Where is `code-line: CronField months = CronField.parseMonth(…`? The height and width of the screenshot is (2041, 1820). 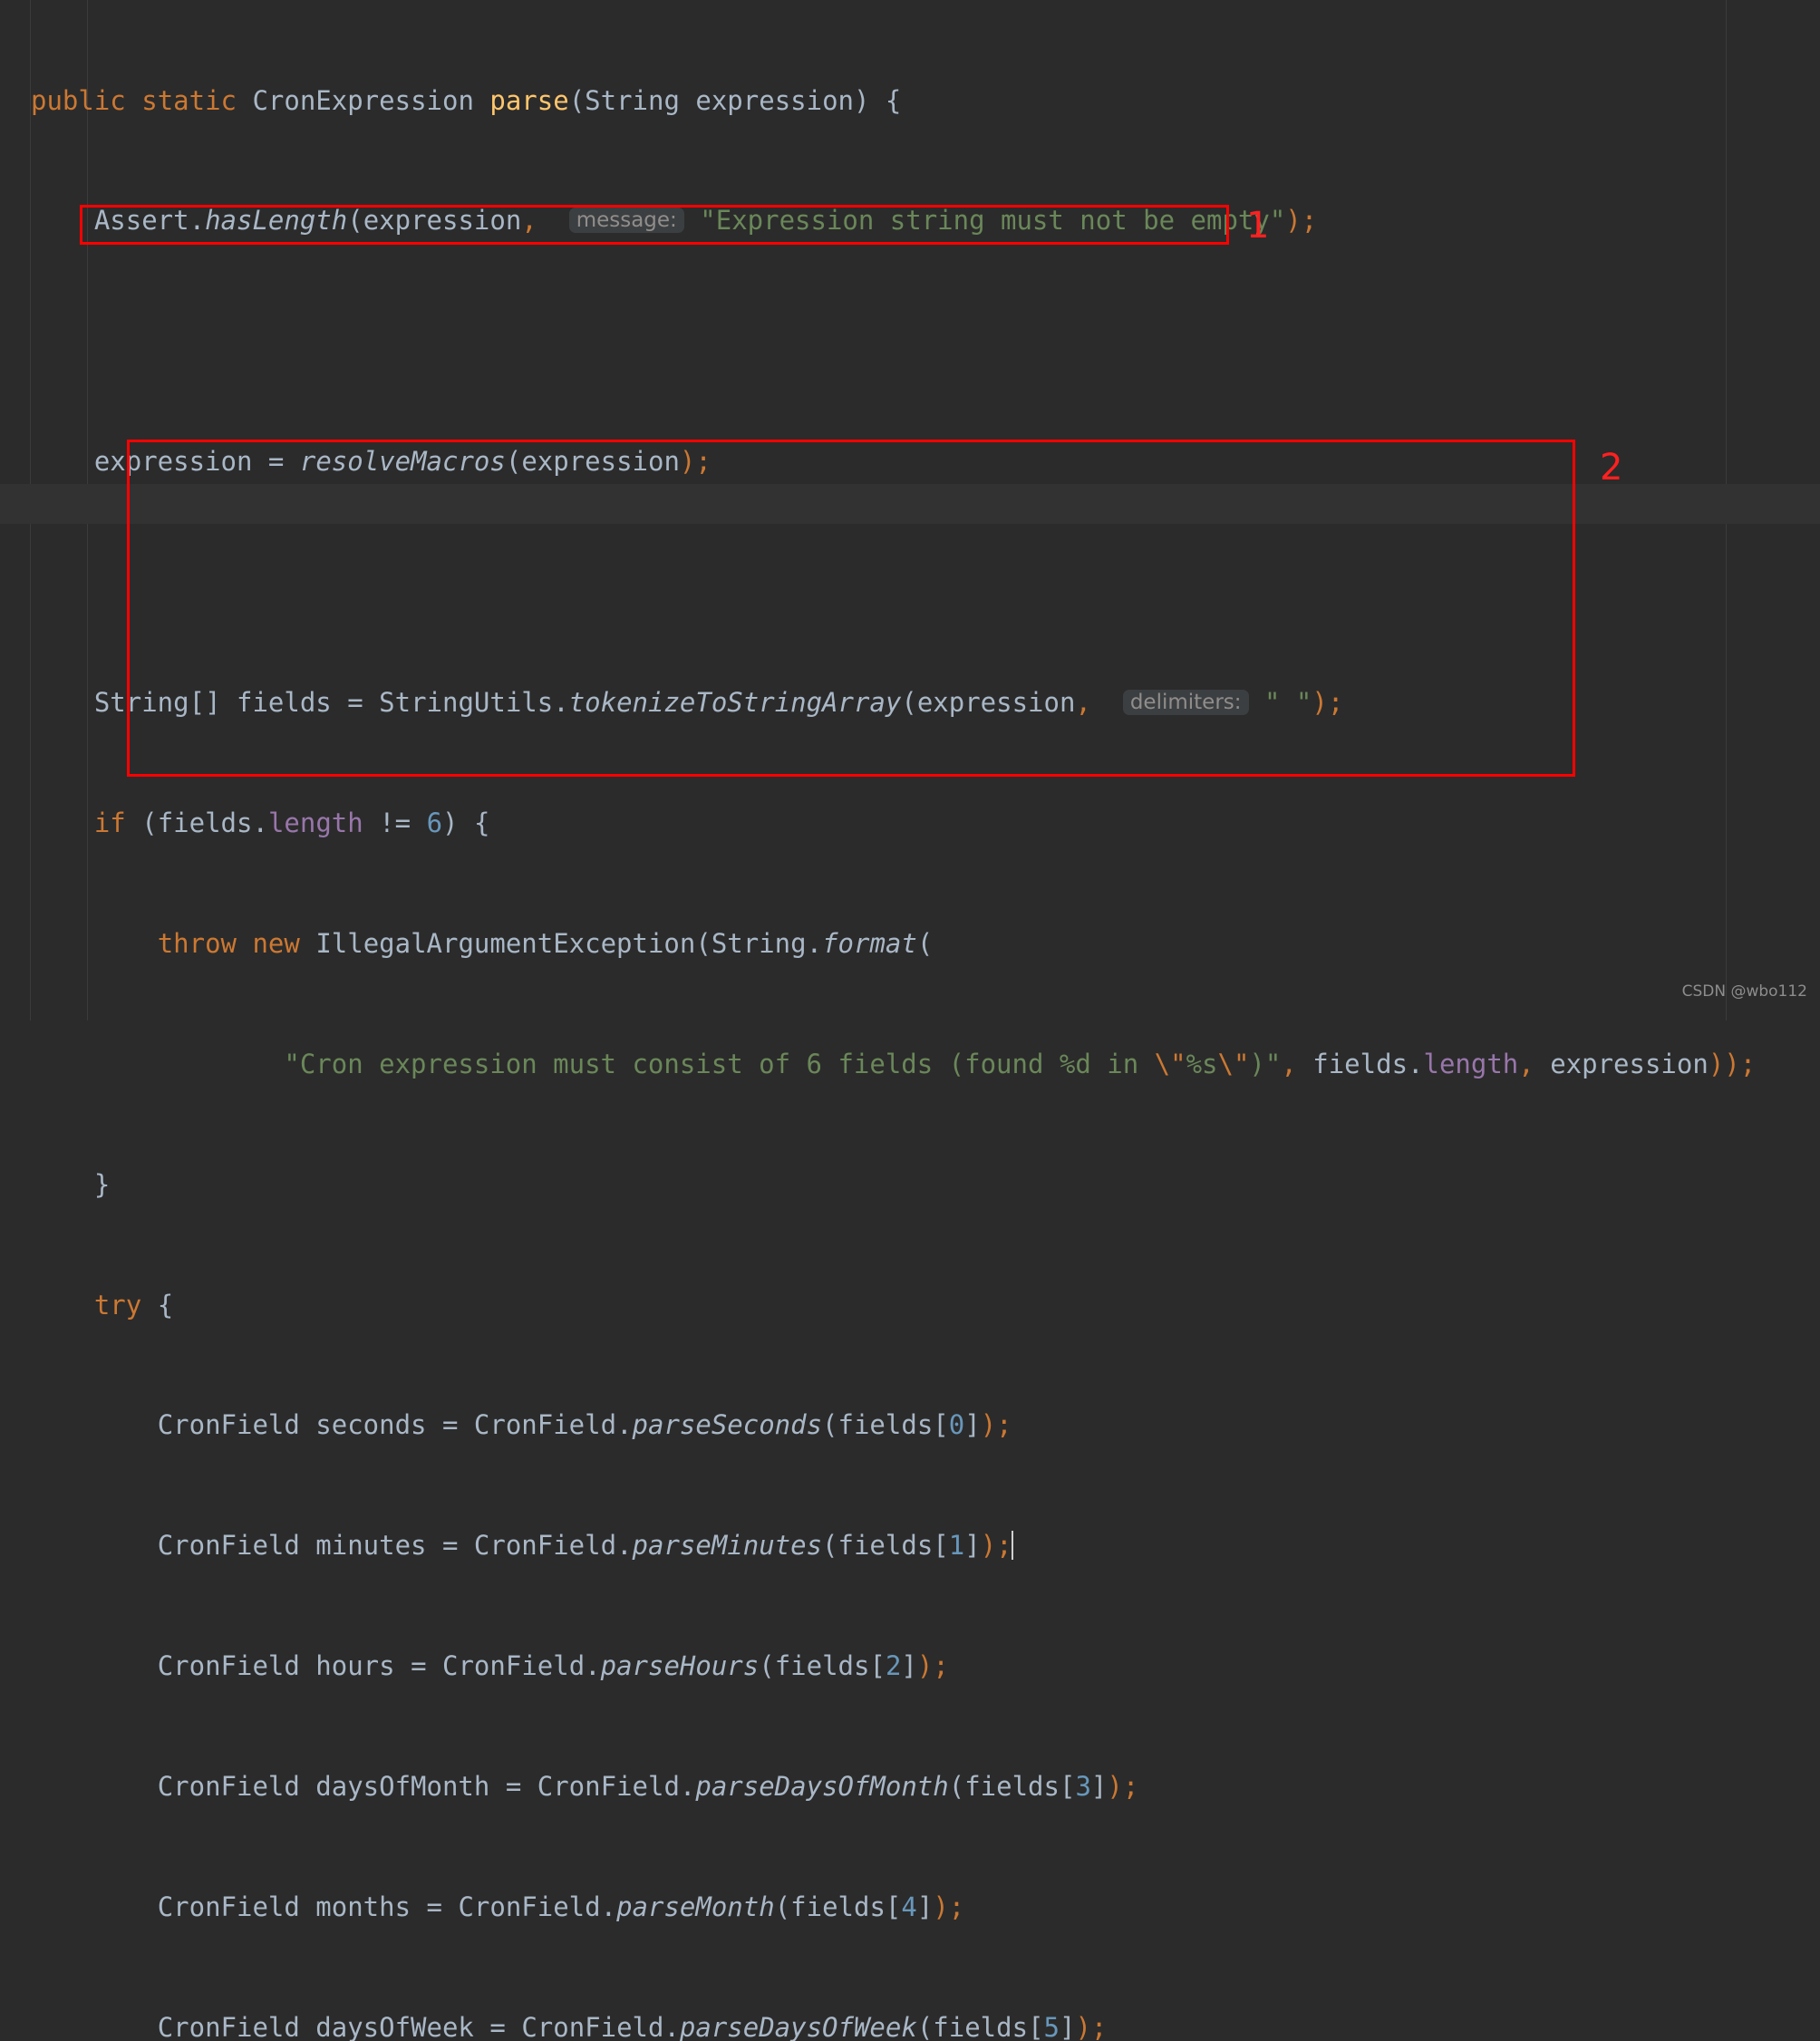
code-line: CronField months = CronField.parseMonth(… is located at coordinates (910, 1907).